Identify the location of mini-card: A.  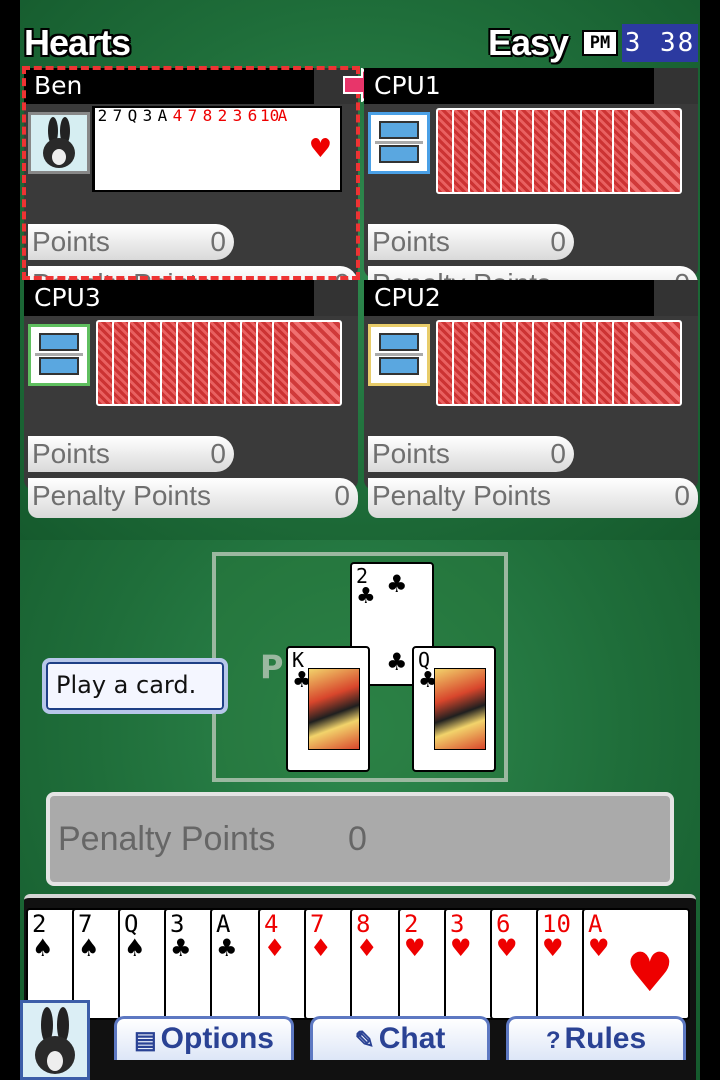
(162, 149).